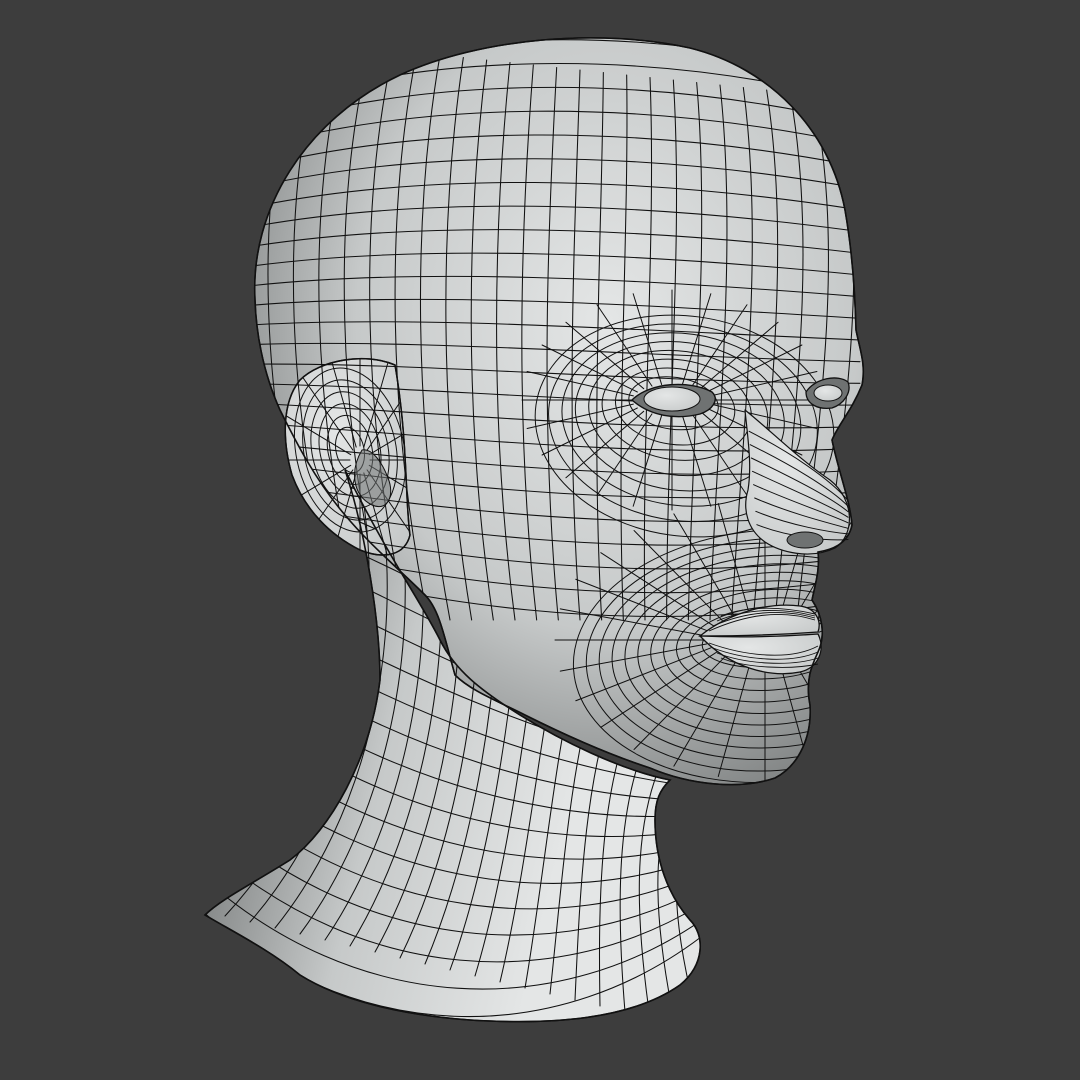 The height and width of the screenshot is (1080, 1080). I want to click on nostril, so click(805, 540).